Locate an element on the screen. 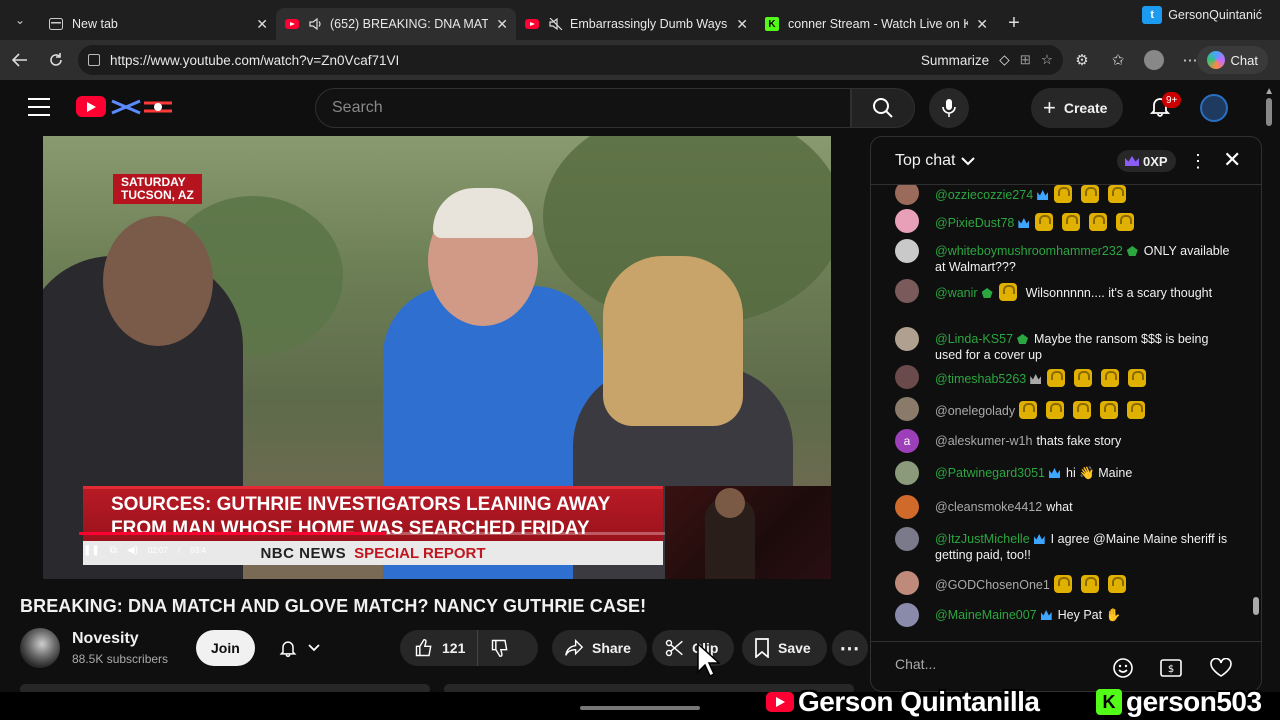 This screenshot has width=1280, height=720. search-button is located at coordinates (883, 108).